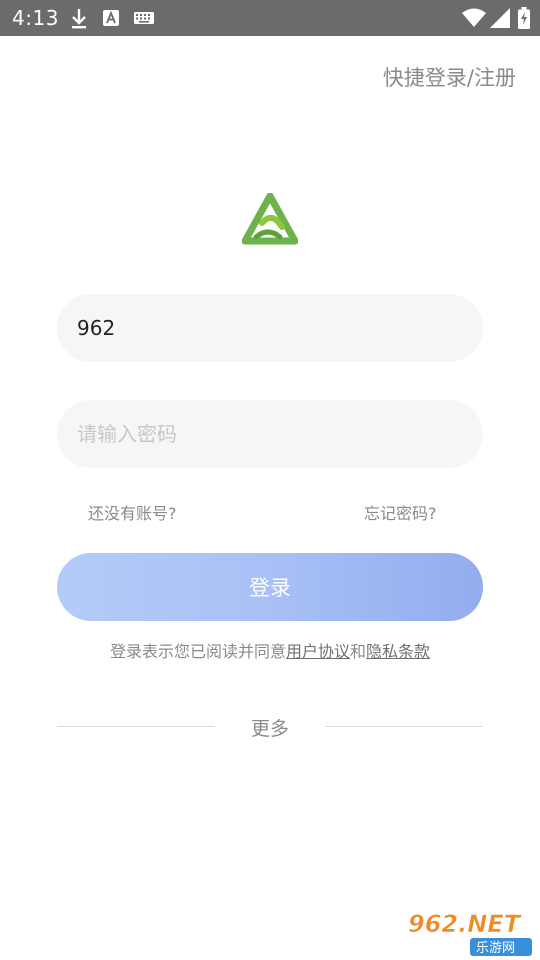 The image size is (540, 960). I want to click on wifi-icon, so click(474, 17).